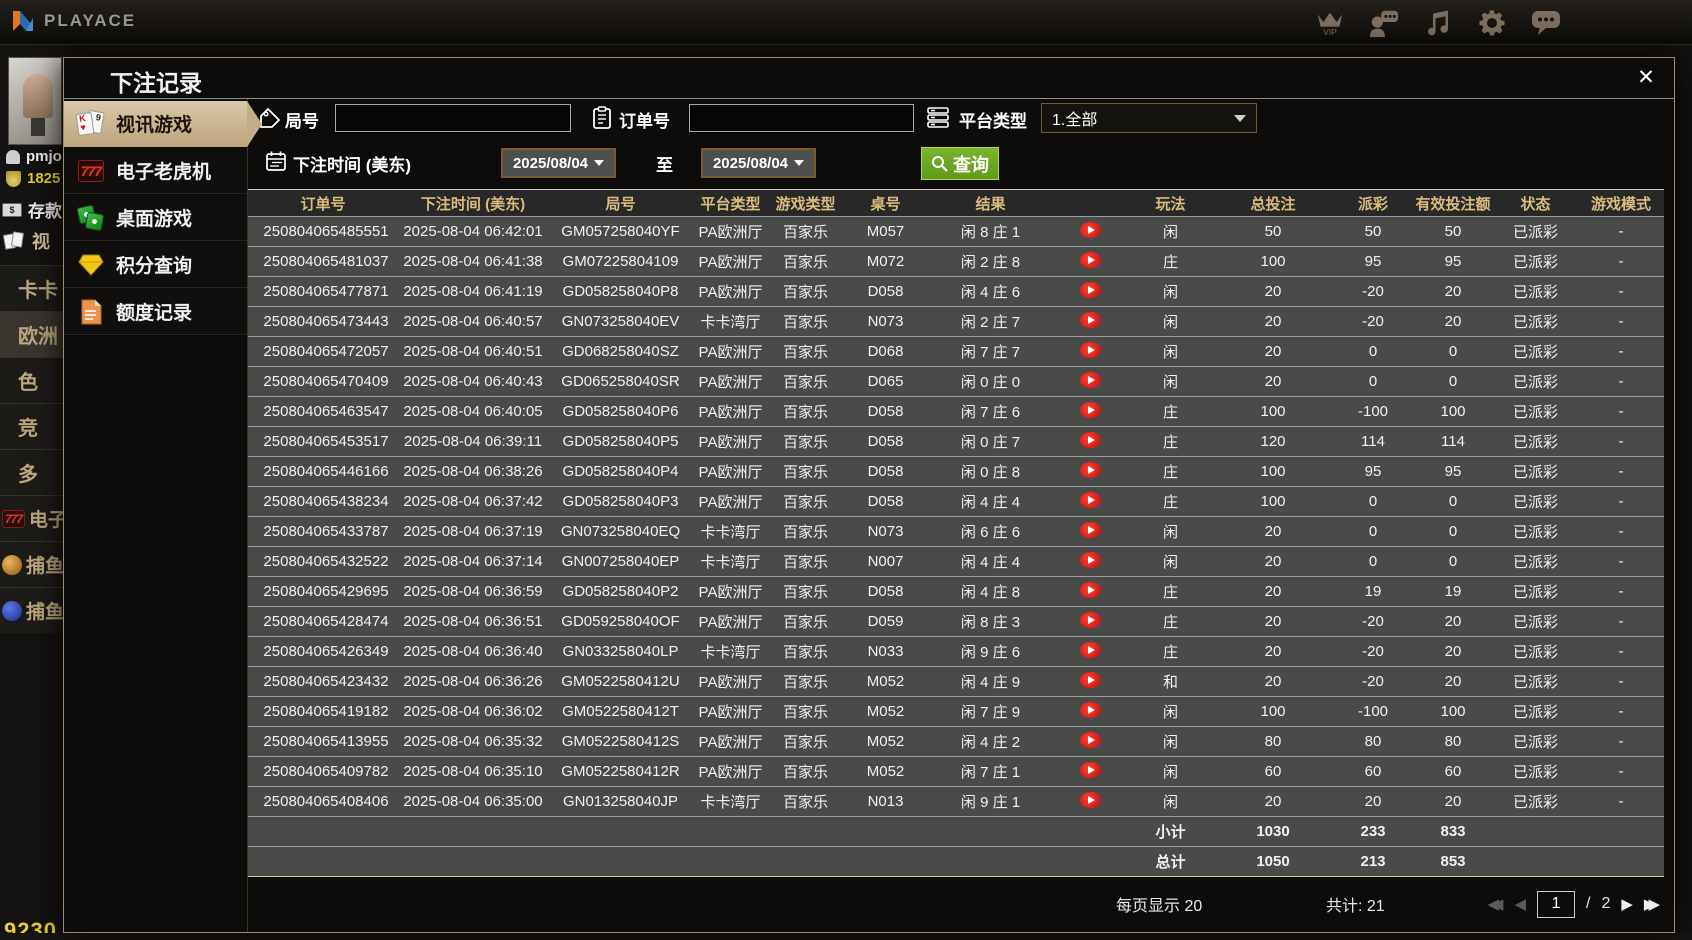 Image resolution: width=1692 pixels, height=940 pixels. I want to click on date-to-picker: 2025/08/04, so click(758, 163).